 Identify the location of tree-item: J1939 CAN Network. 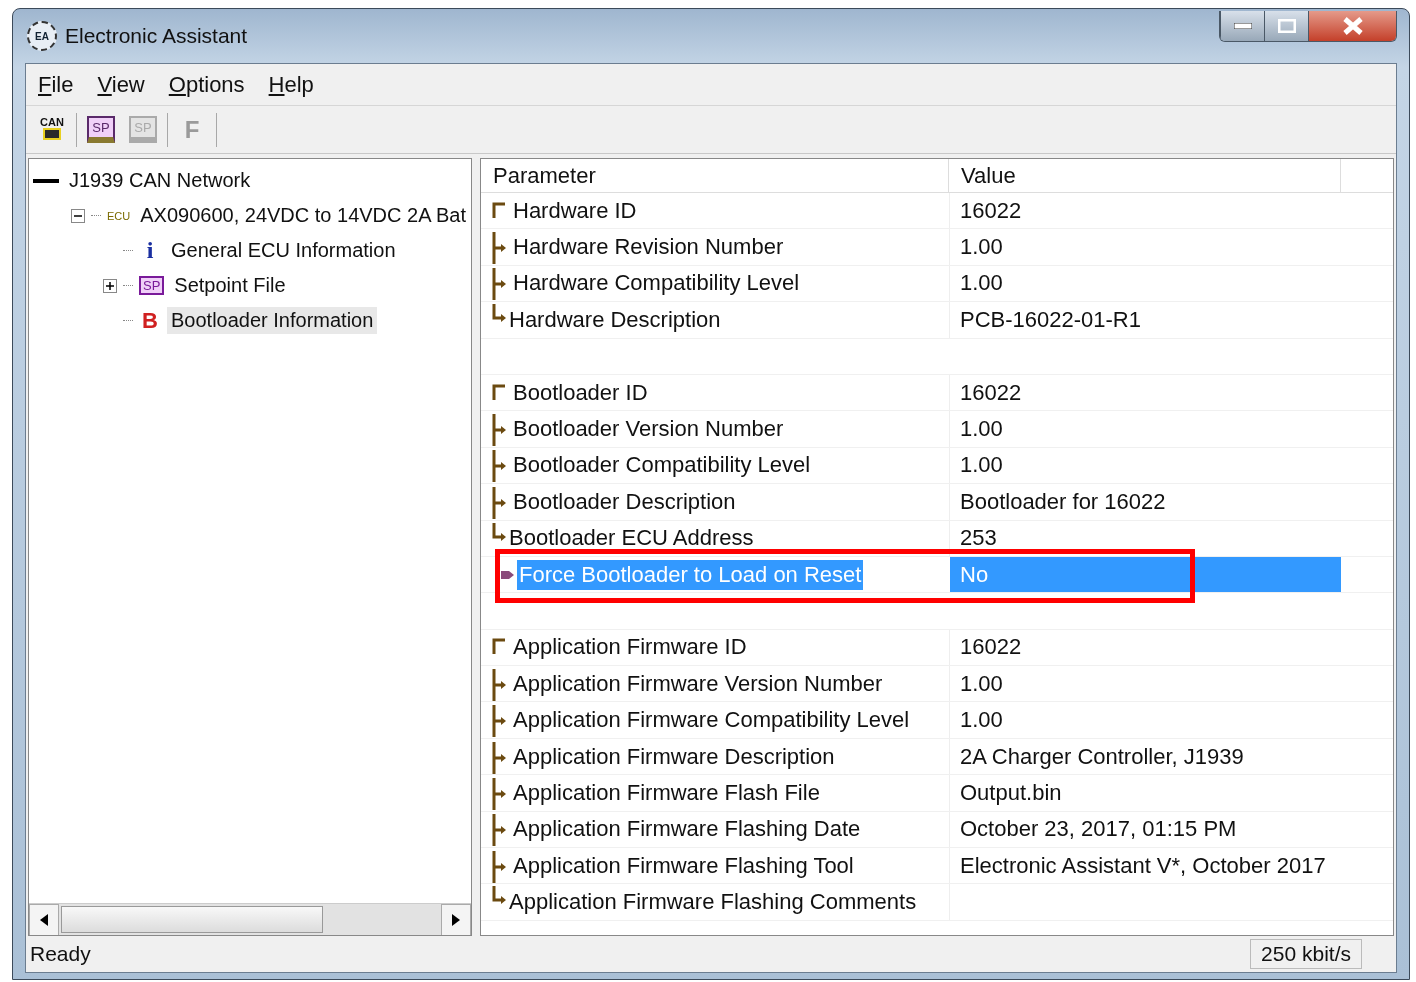
(160, 180).